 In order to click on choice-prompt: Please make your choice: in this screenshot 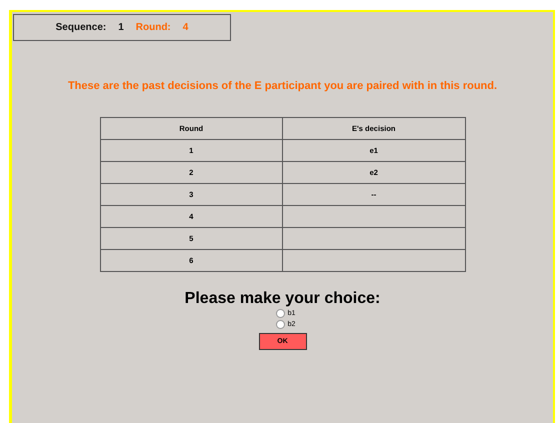, I will do `click(282, 299)`.